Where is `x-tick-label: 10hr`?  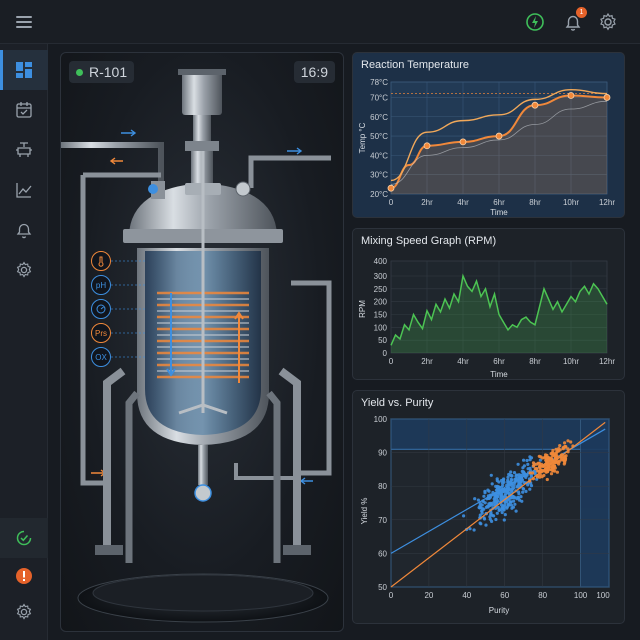 x-tick-label: 10hr is located at coordinates (571, 361).